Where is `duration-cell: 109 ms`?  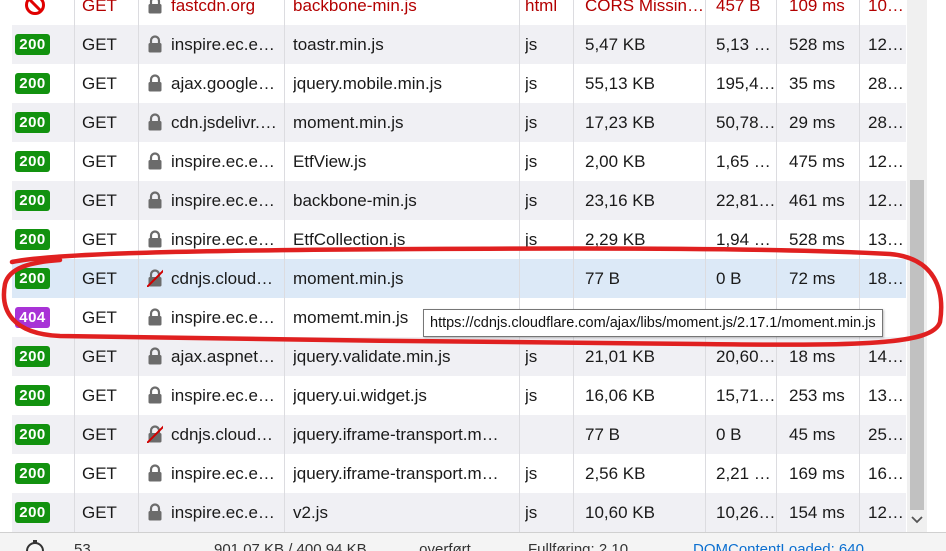
duration-cell: 109 ms is located at coordinates (817, 7).